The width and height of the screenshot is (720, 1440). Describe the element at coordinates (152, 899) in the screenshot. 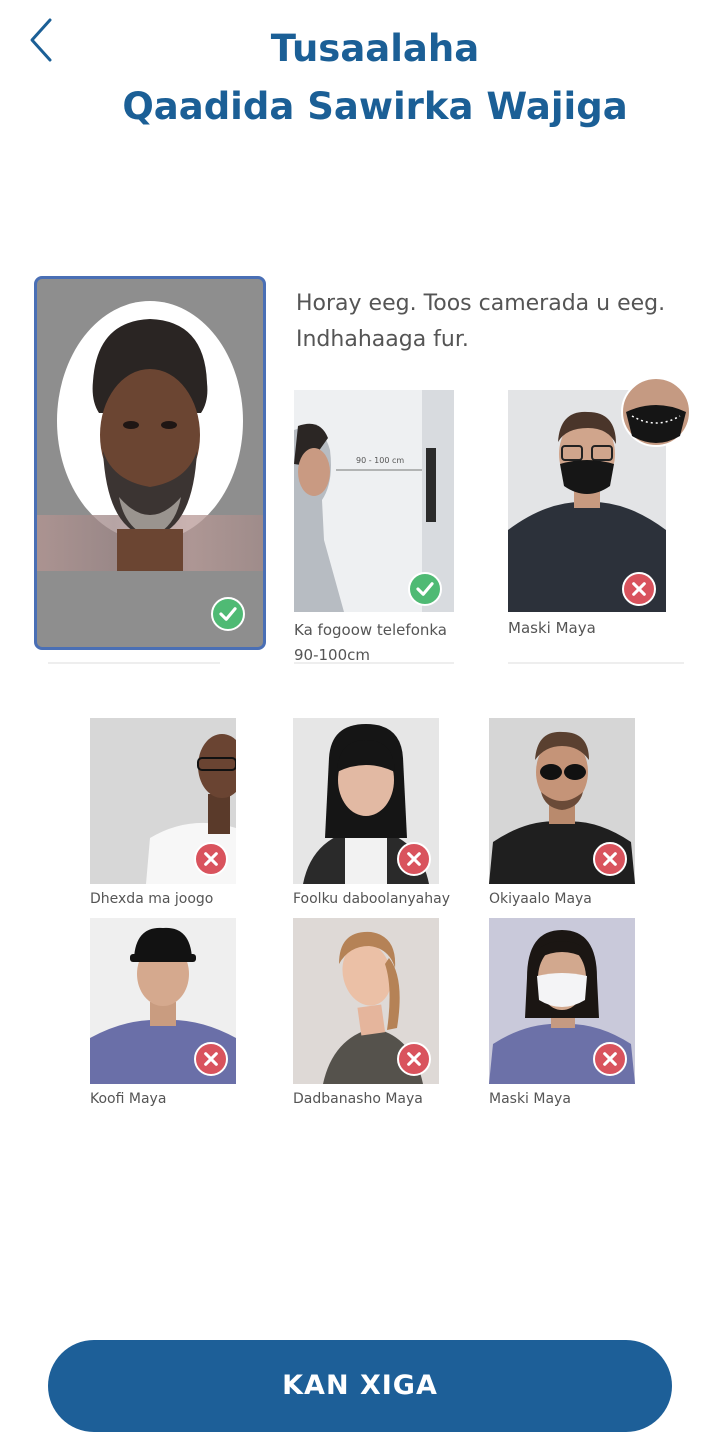

I see `example-caption: Dhexda ma joogo` at that location.